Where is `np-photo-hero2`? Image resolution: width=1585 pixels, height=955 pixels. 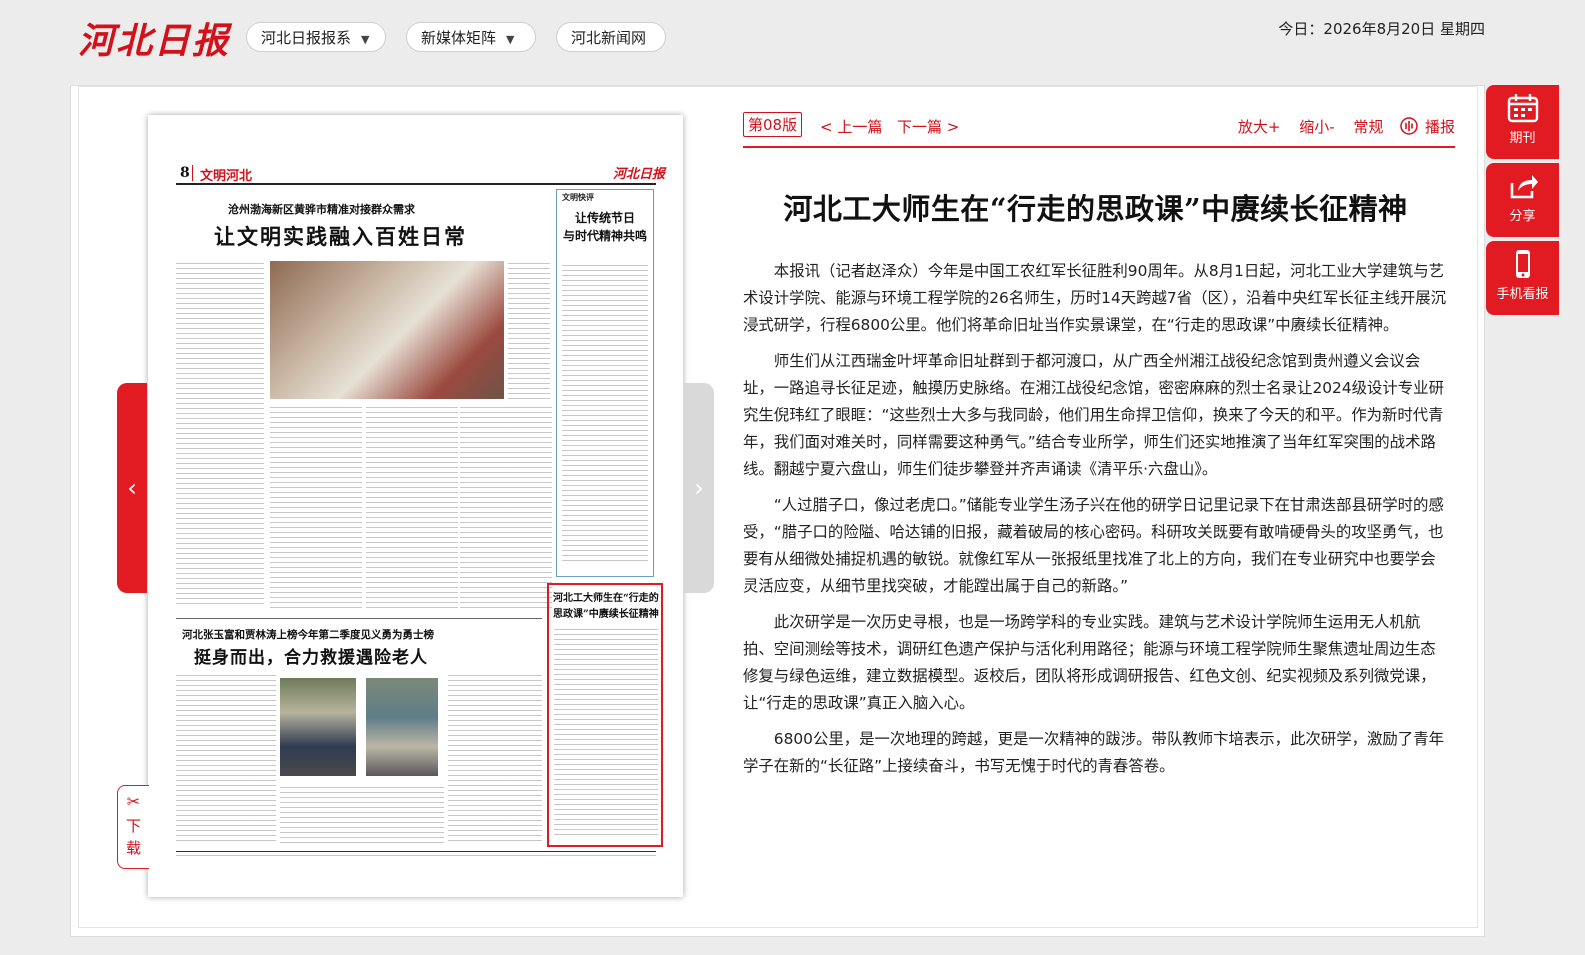 np-photo-hero2 is located at coordinates (402, 727).